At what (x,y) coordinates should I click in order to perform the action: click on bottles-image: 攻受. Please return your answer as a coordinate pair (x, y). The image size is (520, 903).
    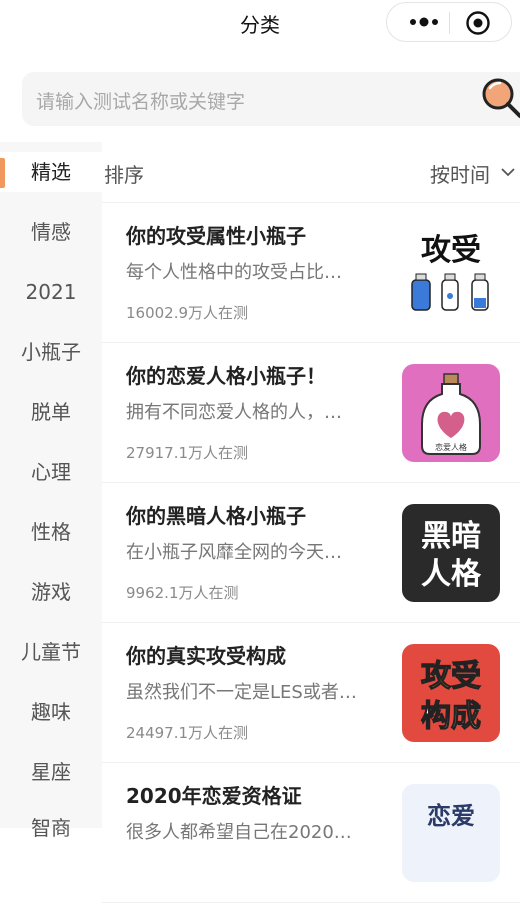
    Looking at the image, I should click on (450, 272).